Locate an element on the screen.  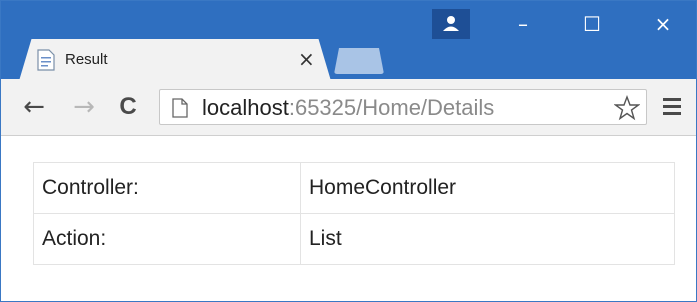
table-cell-key: Controller: is located at coordinates (167, 188).